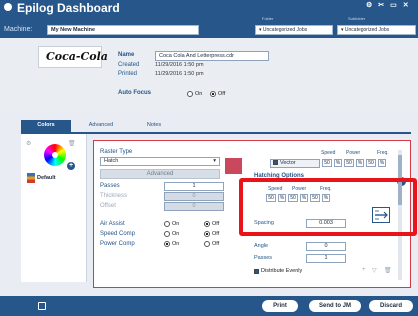 The image size is (418, 316). Describe the element at coordinates (216, 244) in the screenshot. I see `power-comp-off-label: Off` at that location.